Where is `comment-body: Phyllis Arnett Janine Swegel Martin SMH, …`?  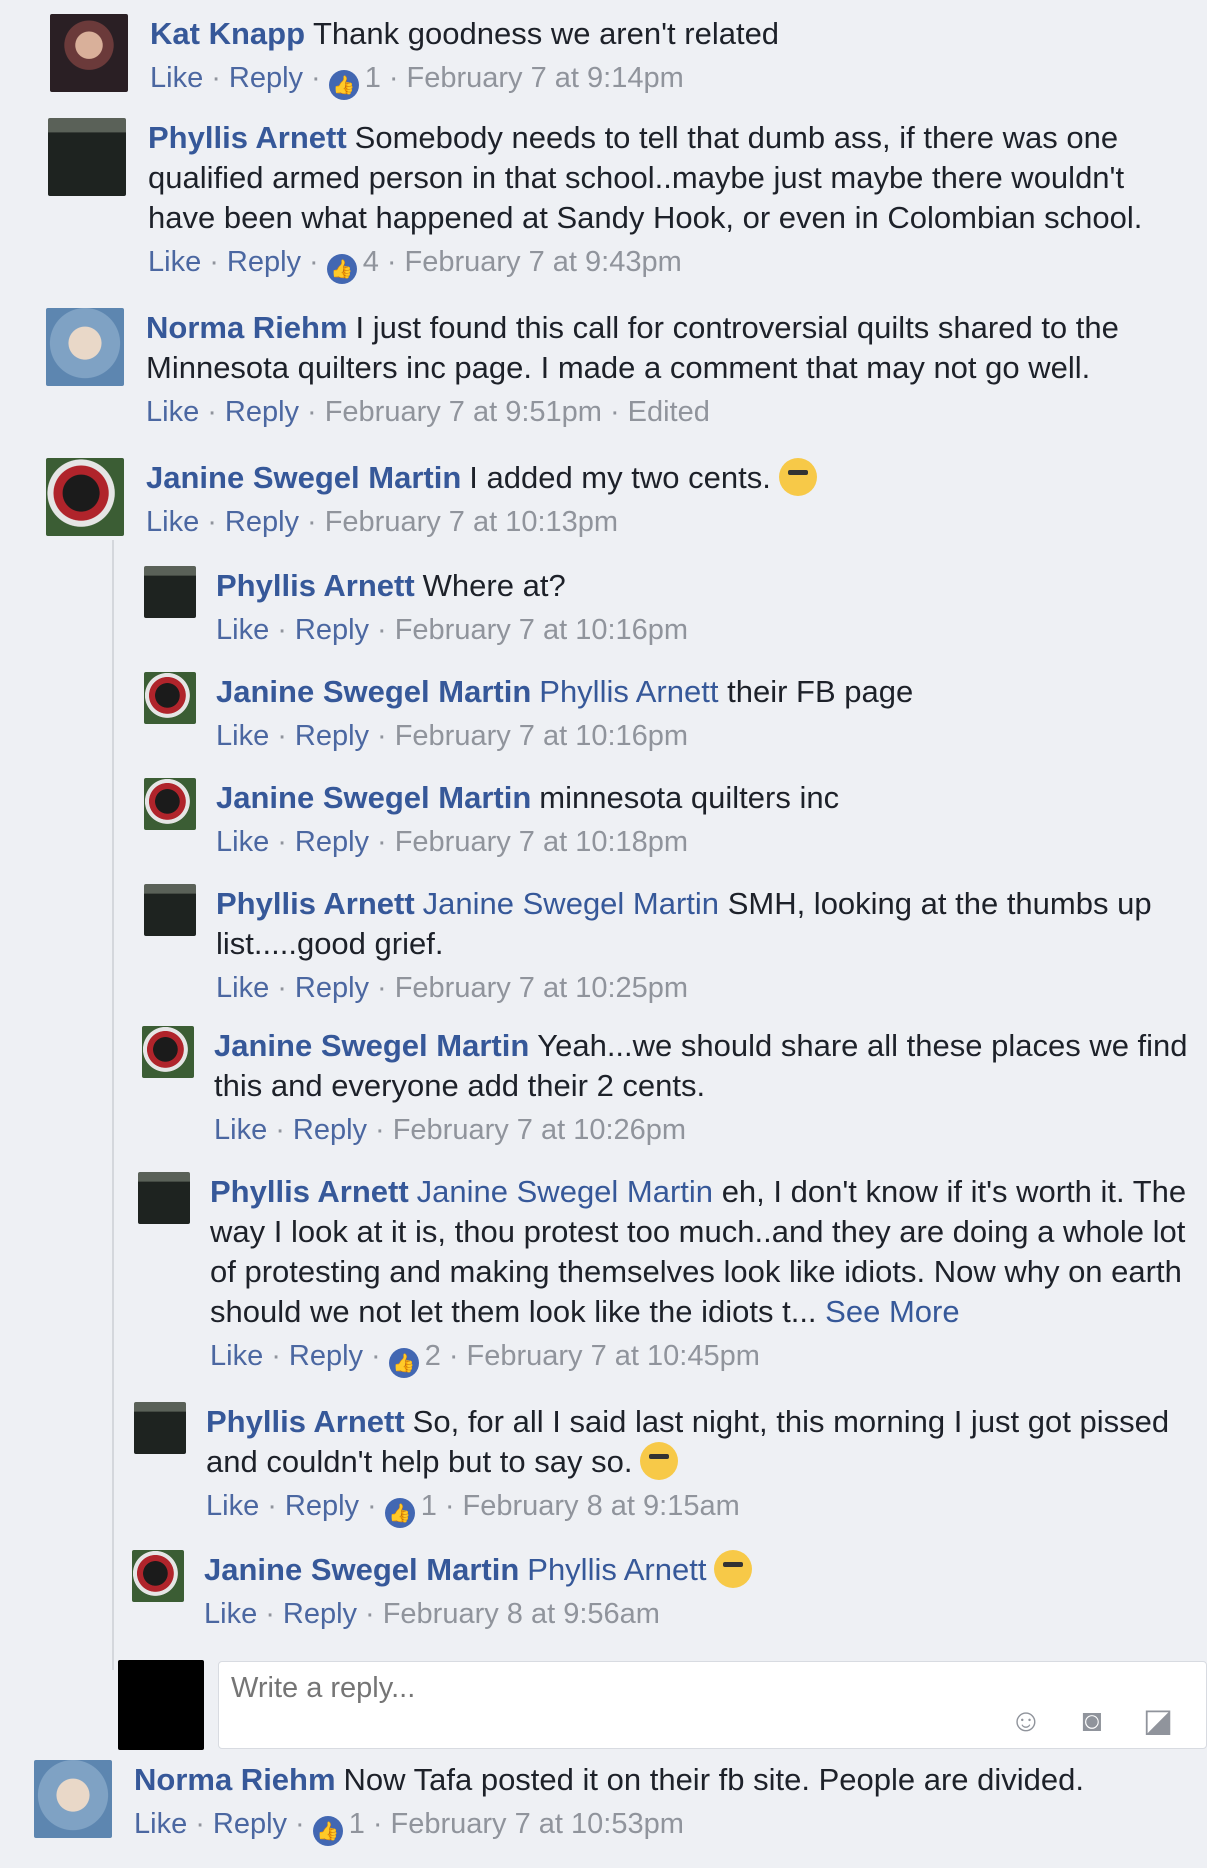
comment-body: Phyllis Arnett Janine Swegel Martin SMH, … is located at coordinates (705, 946).